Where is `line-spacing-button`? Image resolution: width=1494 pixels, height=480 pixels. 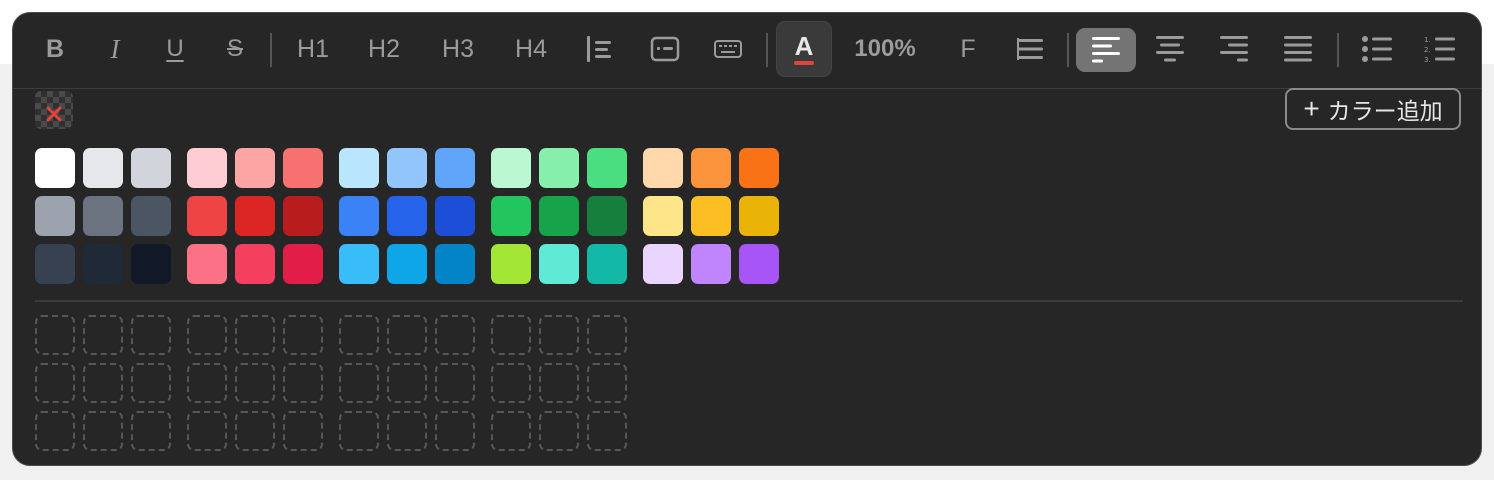 line-spacing-button is located at coordinates (1030, 49).